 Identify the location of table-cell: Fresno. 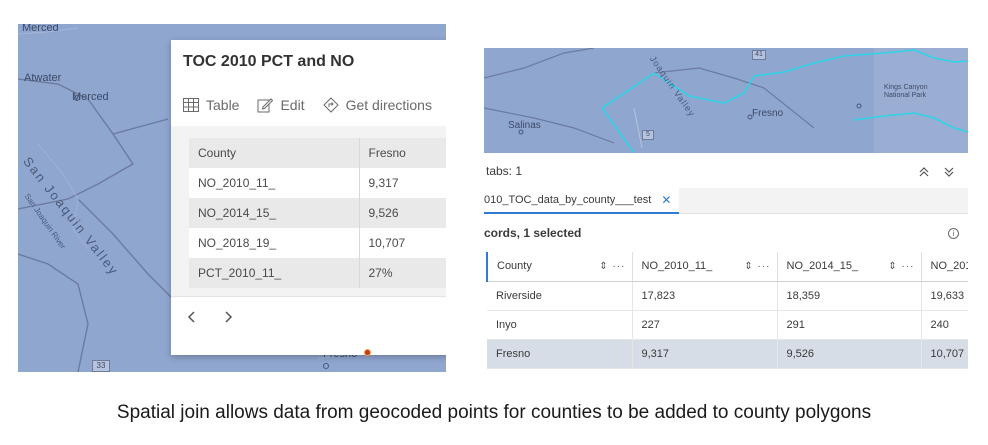
(560, 354).